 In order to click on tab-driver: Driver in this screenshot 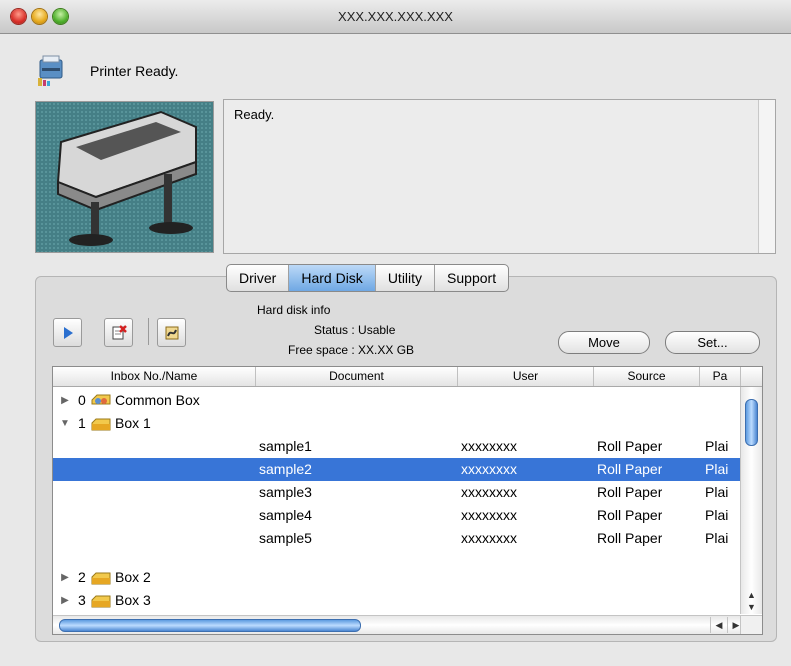, I will do `click(258, 278)`.